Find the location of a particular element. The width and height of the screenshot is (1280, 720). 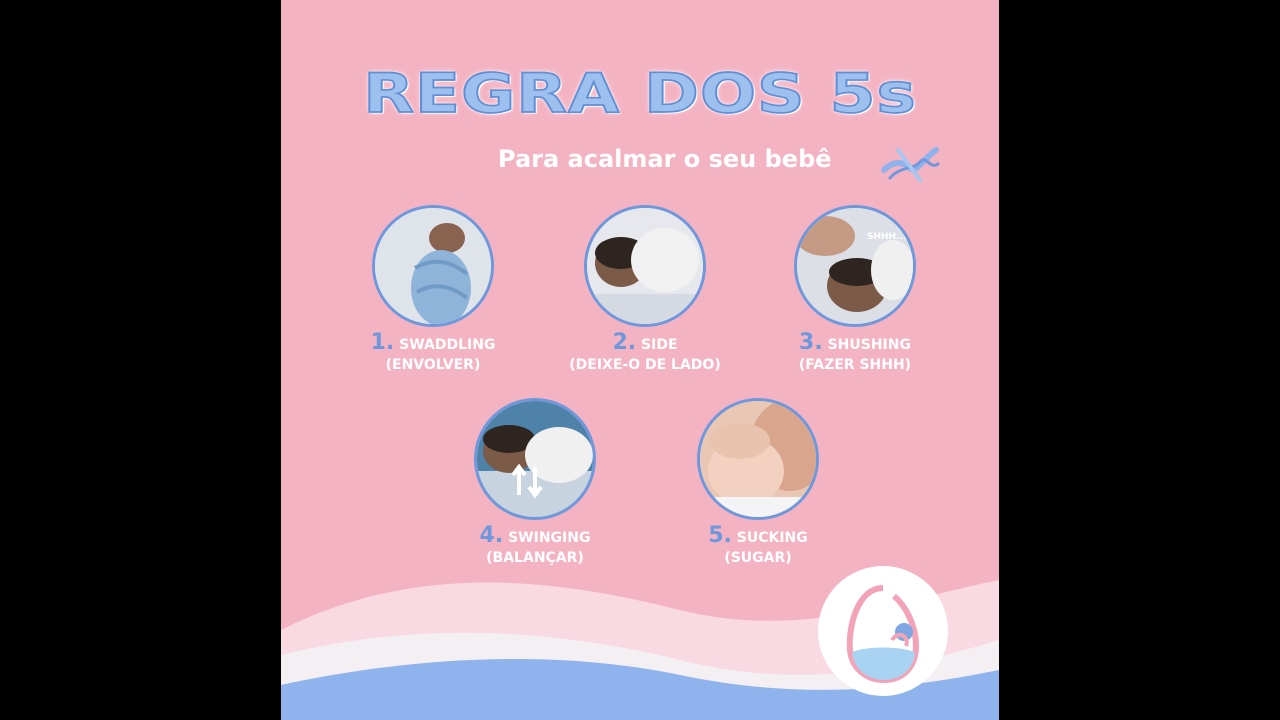

drop-baby-logo-icon is located at coordinates (883, 631).